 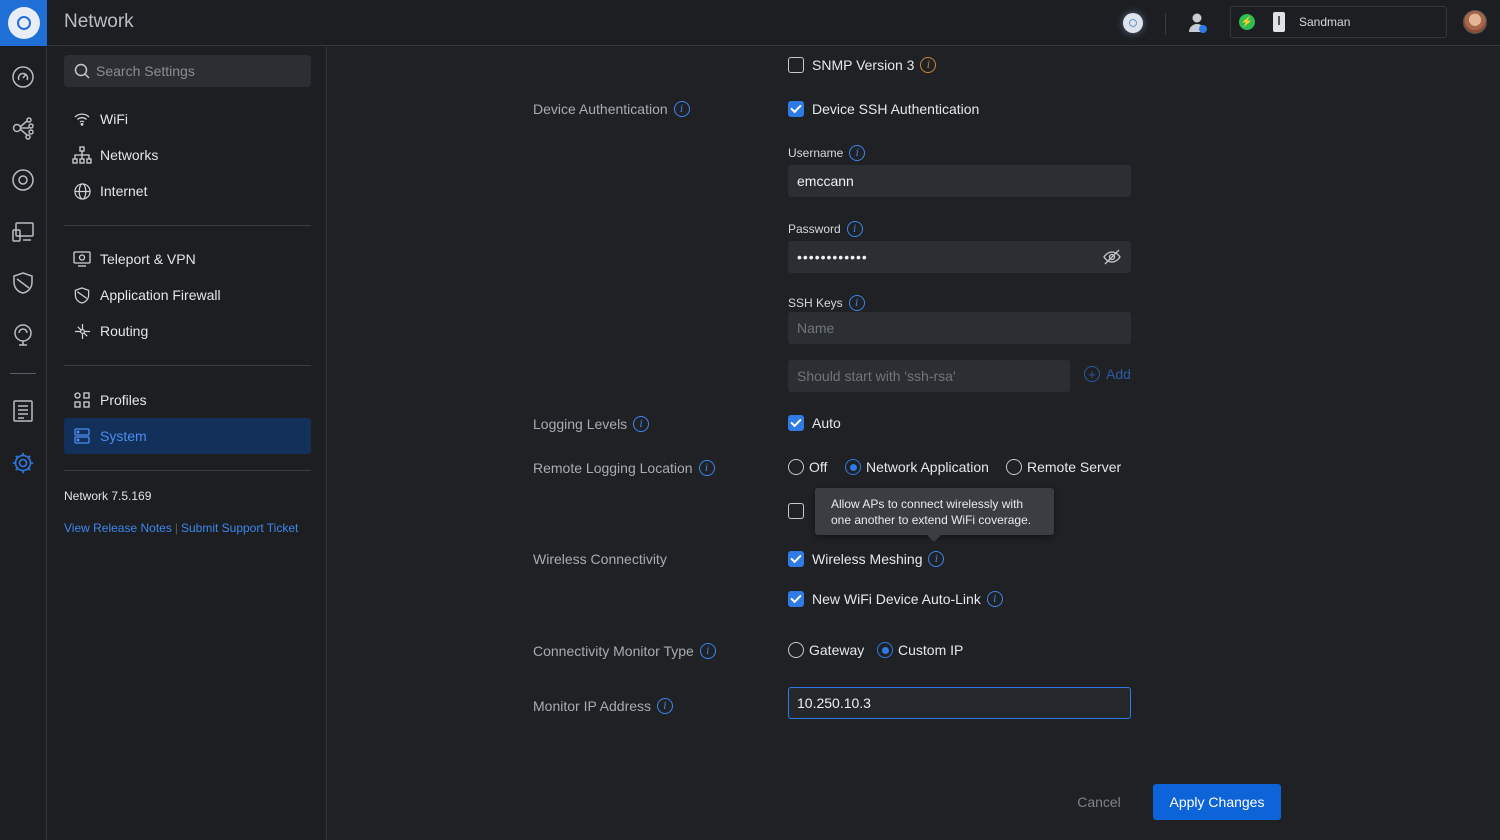 I want to click on system-icon, so click(x=82, y=436).